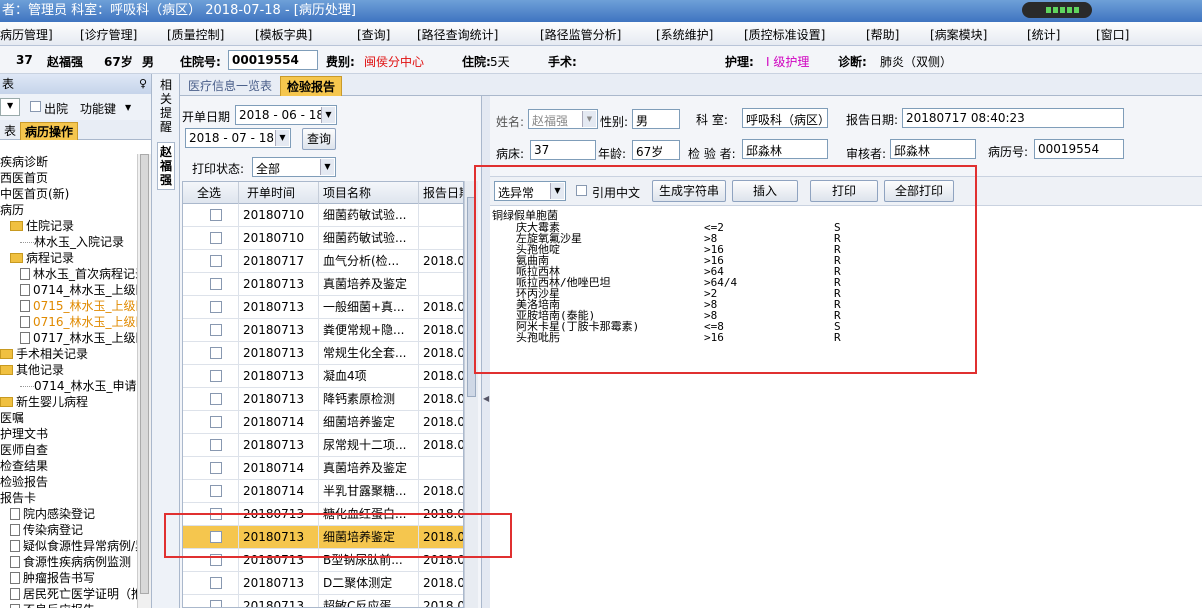 This screenshot has width=1202, height=608. Describe the element at coordinates (1079, 149) in the screenshot. I see `record-field: 00019554` at that location.